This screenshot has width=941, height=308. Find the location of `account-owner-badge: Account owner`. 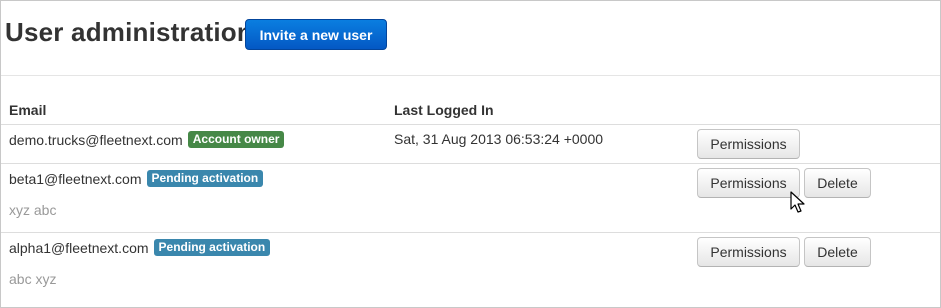

account-owner-badge: Account owner is located at coordinates (236, 139).